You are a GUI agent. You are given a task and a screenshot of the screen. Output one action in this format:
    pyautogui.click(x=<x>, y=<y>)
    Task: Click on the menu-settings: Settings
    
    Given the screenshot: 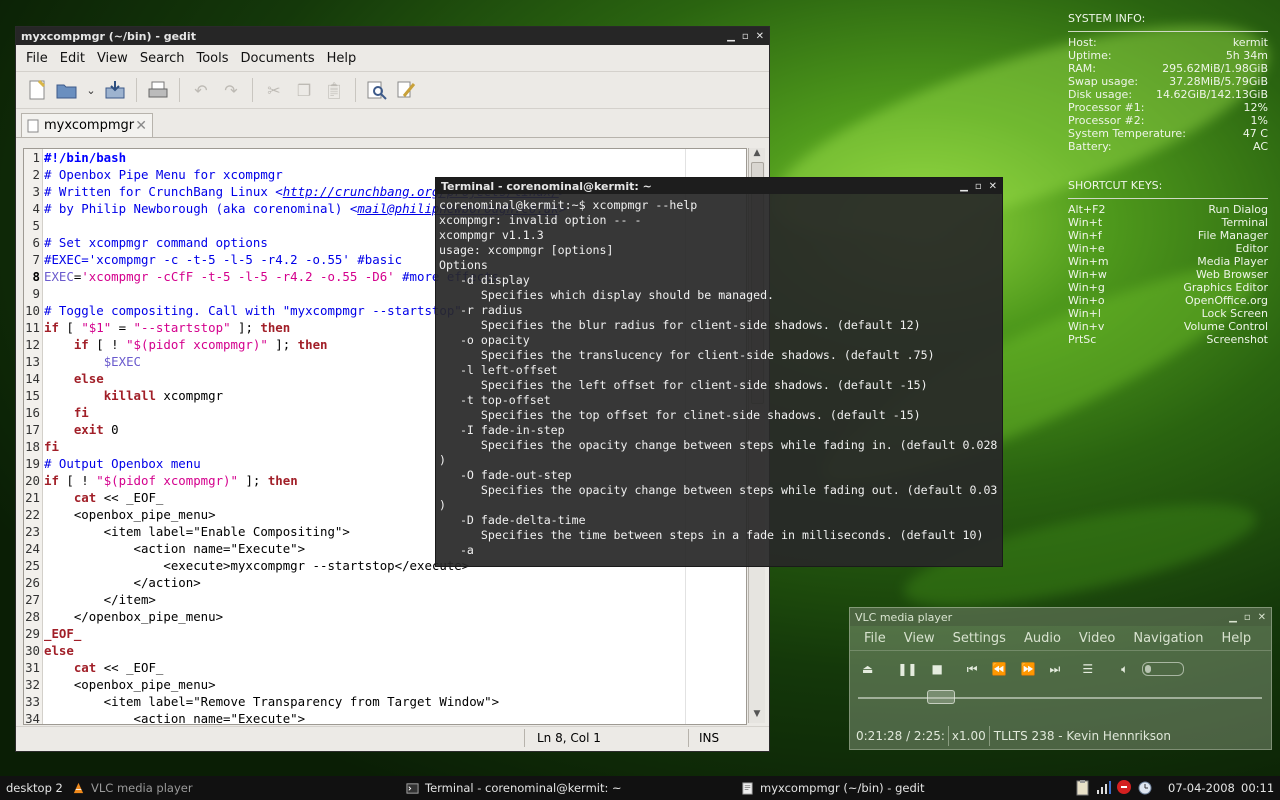 What is the action you would take?
    pyautogui.click(x=978, y=638)
    